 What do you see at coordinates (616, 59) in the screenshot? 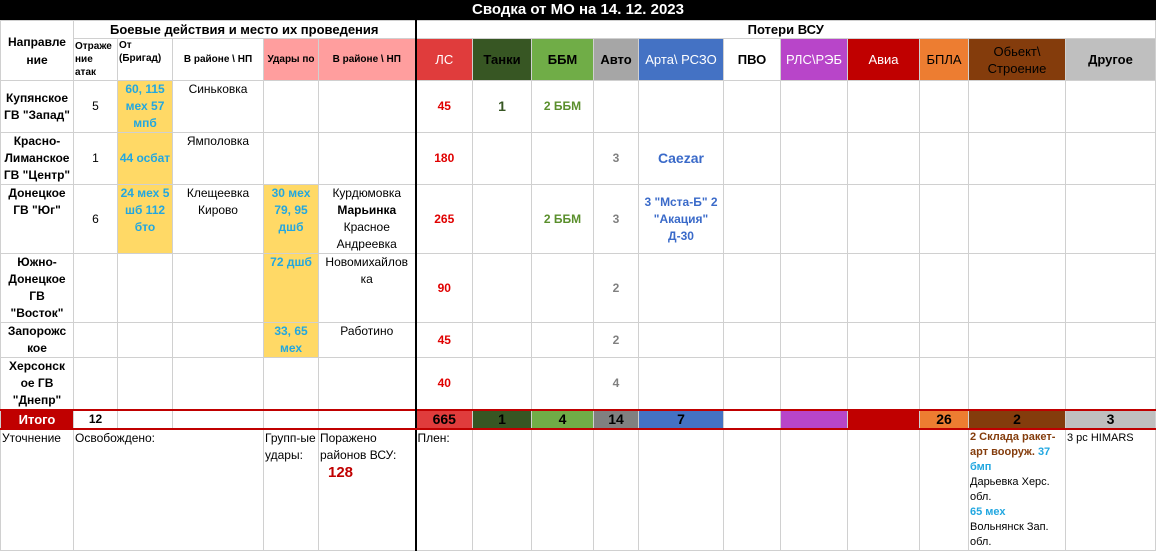
I see `header-auto: Авто` at bounding box center [616, 59].